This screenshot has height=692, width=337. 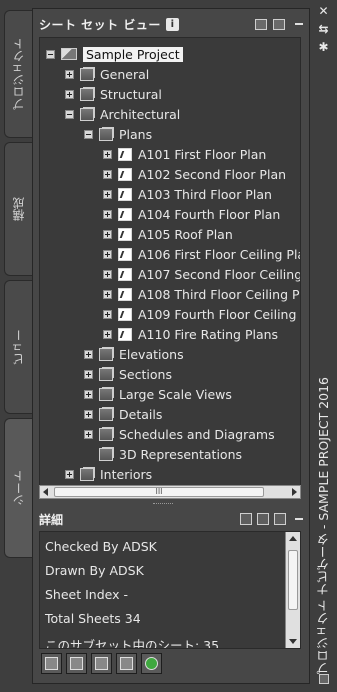 I want to click on tree-item: A105 Roof Plan, so click(x=168, y=234).